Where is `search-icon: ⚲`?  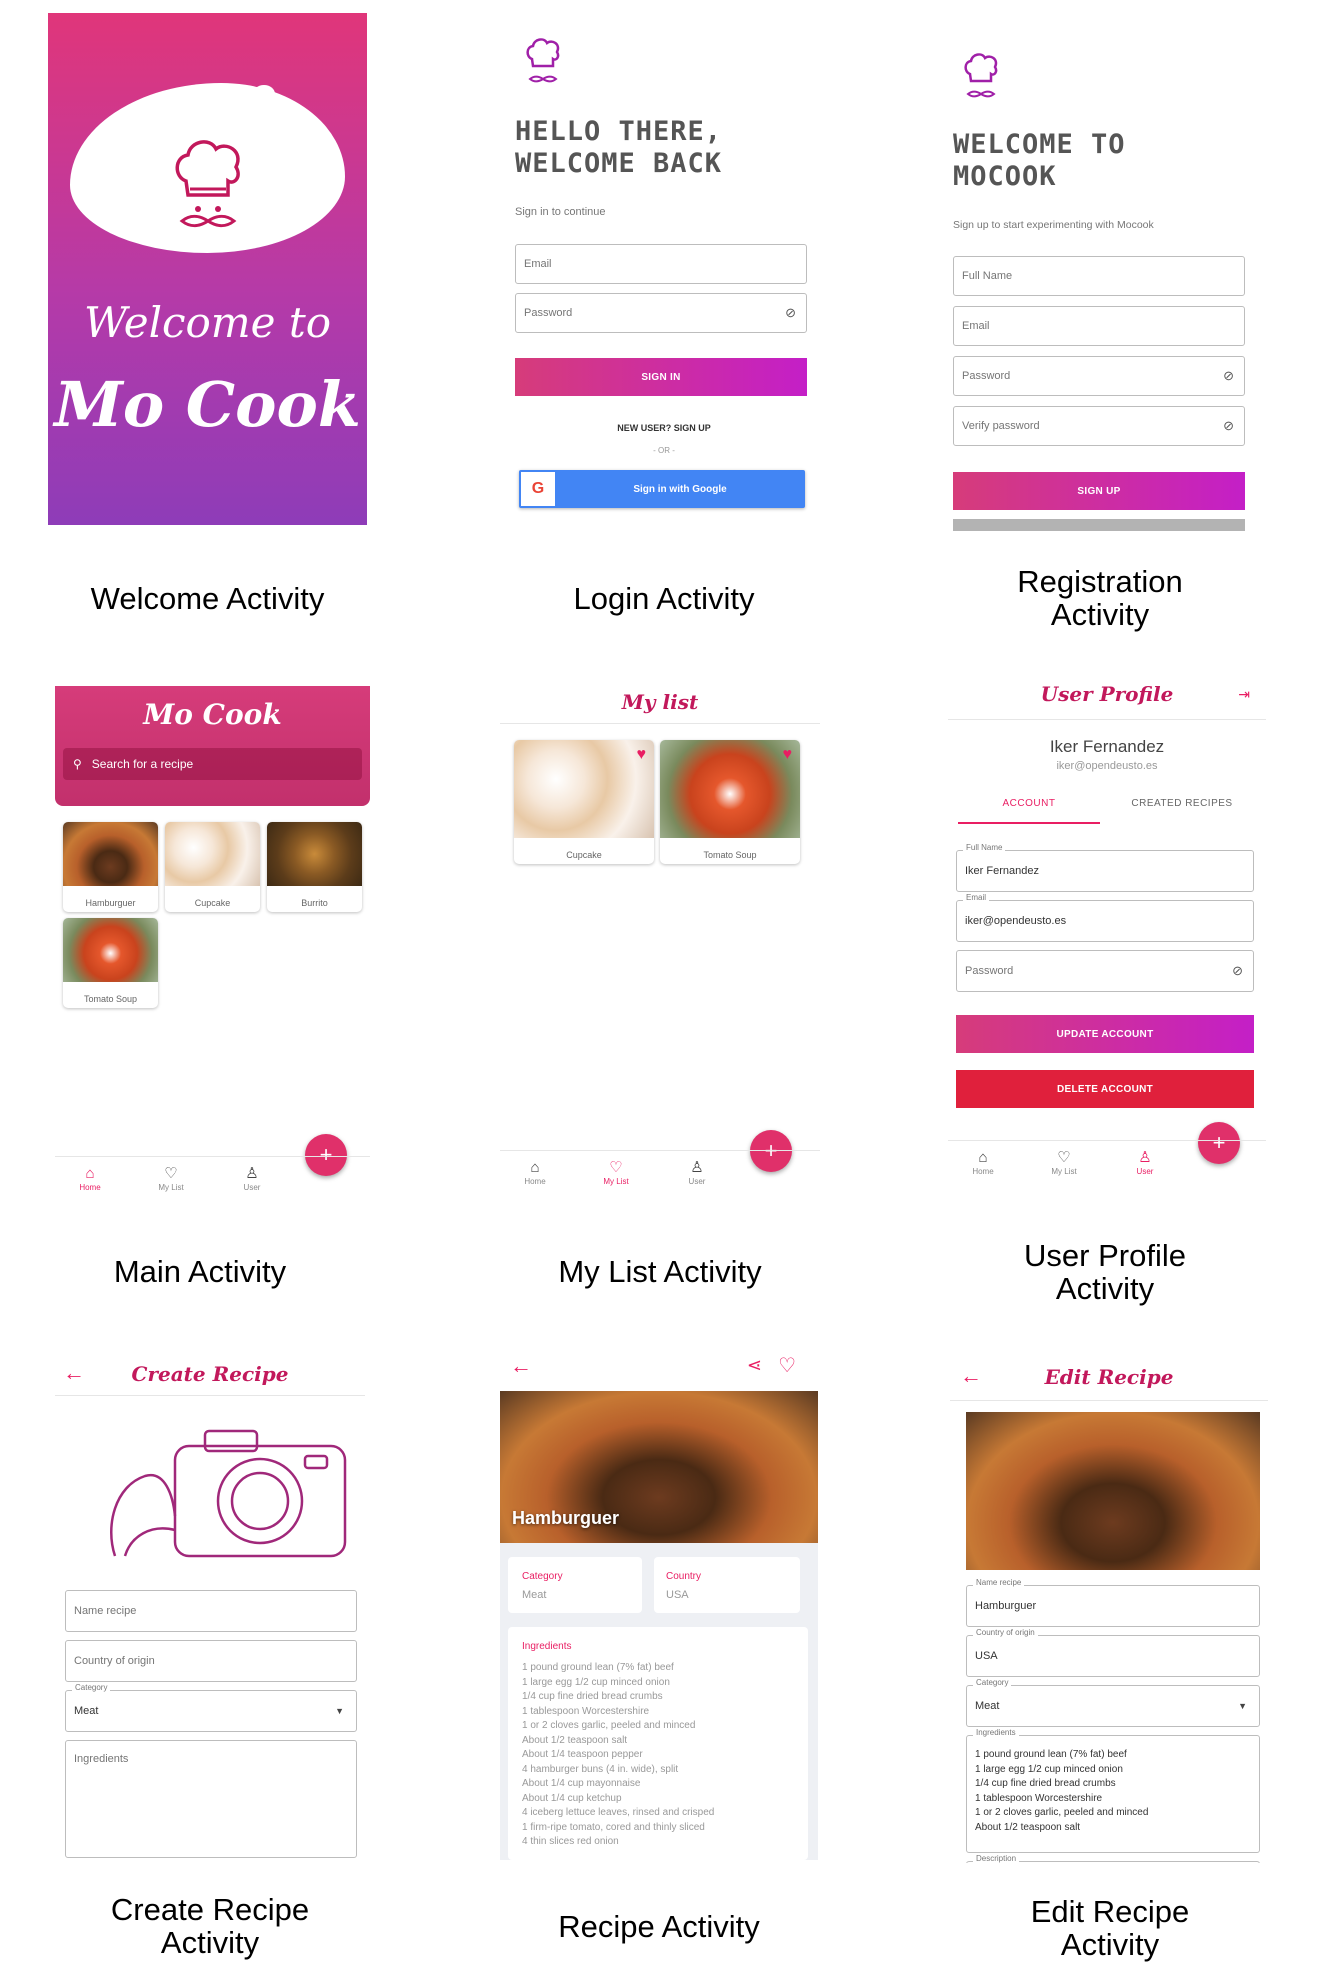
search-icon: ⚲ is located at coordinates (77, 764).